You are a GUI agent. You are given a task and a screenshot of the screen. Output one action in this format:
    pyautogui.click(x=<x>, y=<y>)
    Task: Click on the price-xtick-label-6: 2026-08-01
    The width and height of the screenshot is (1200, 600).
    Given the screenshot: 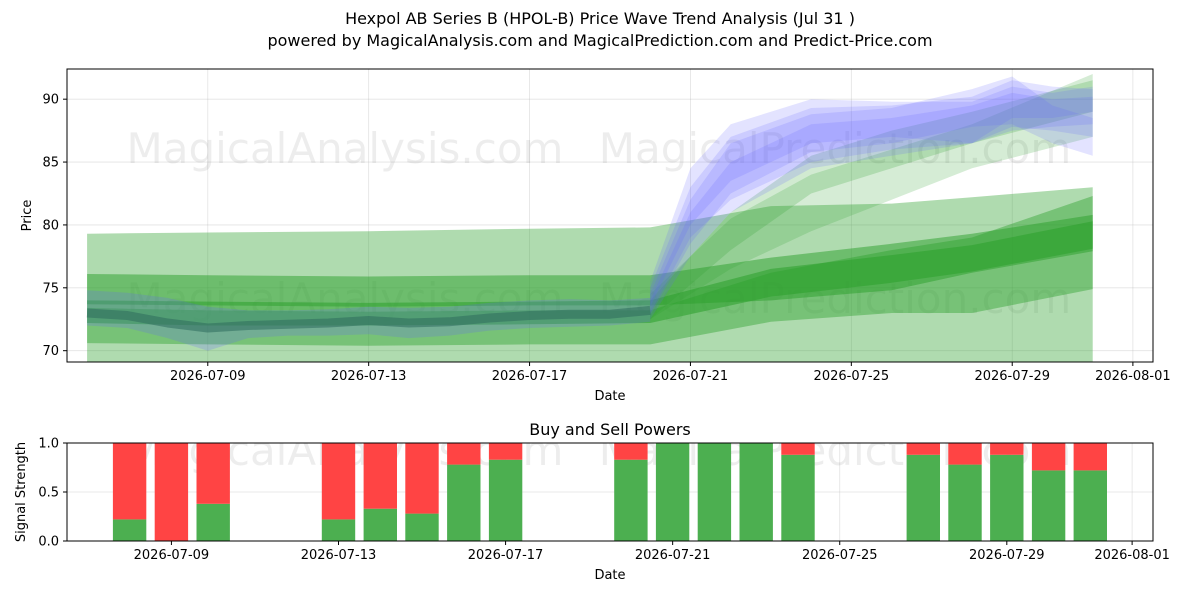 What is the action you would take?
    pyautogui.click(x=1133, y=376)
    